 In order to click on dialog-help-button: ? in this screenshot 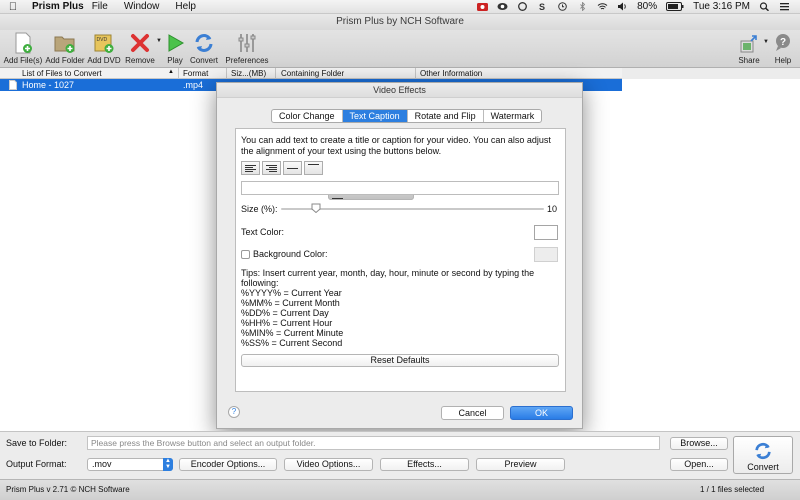, I will do `click(234, 412)`.